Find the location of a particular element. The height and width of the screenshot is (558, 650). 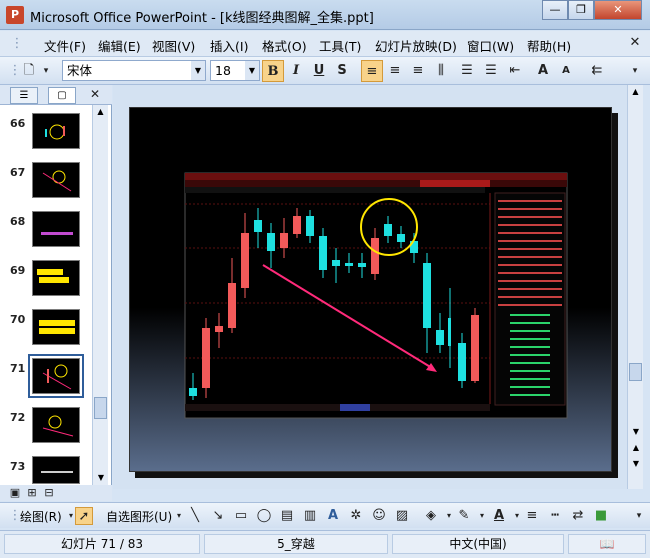

distribute-icon: ⫼ is located at coordinates (441, 71).